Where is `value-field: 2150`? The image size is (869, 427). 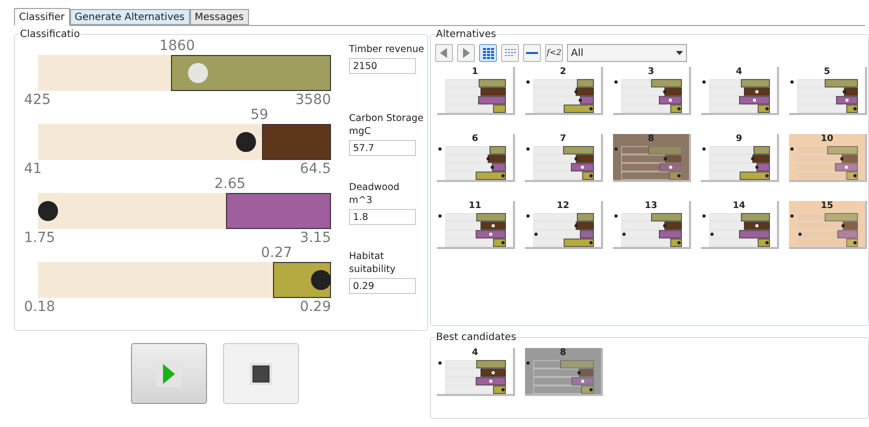
value-field: 2150 is located at coordinates (382, 66).